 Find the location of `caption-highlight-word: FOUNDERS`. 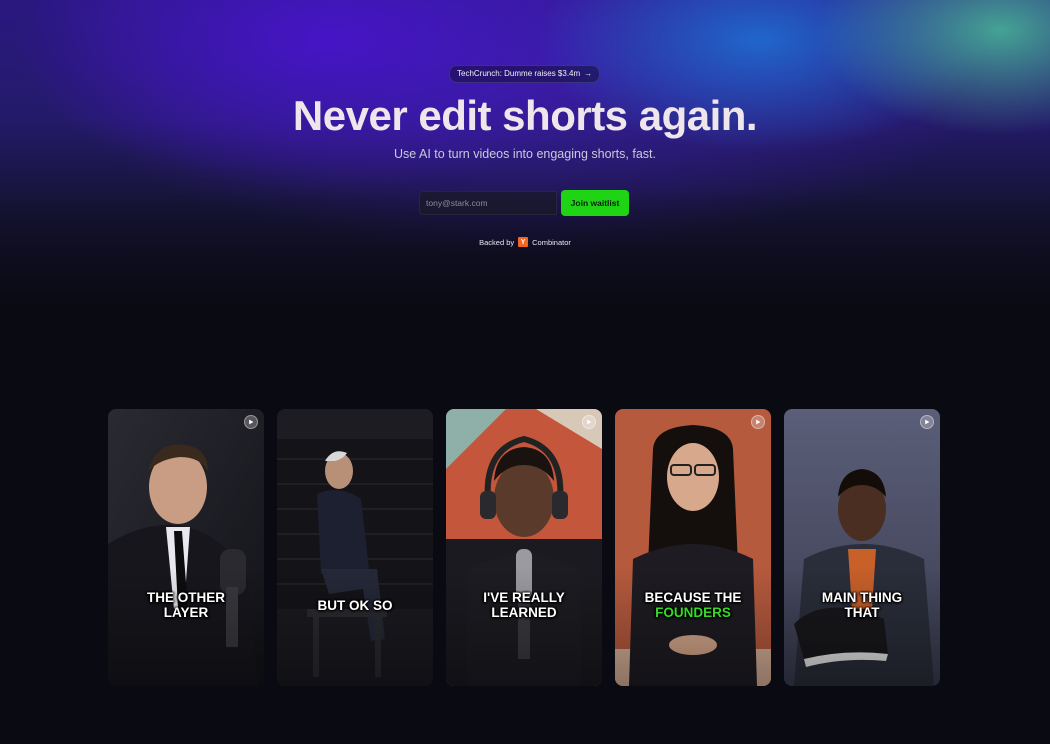

caption-highlight-word: FOUNDERS is located at coordinates (693, 612).